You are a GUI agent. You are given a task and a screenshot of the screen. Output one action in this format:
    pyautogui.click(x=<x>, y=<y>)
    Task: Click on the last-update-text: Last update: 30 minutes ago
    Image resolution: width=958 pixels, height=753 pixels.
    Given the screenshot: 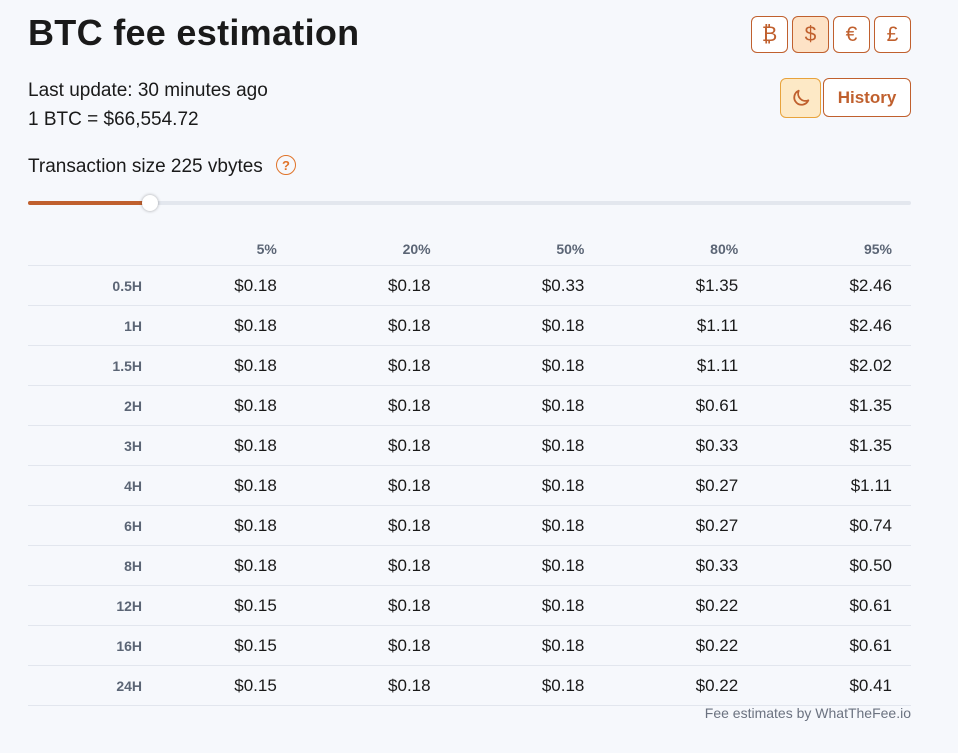 What is the action you would take?
    pyautogui.click(x=148, y=90)
    